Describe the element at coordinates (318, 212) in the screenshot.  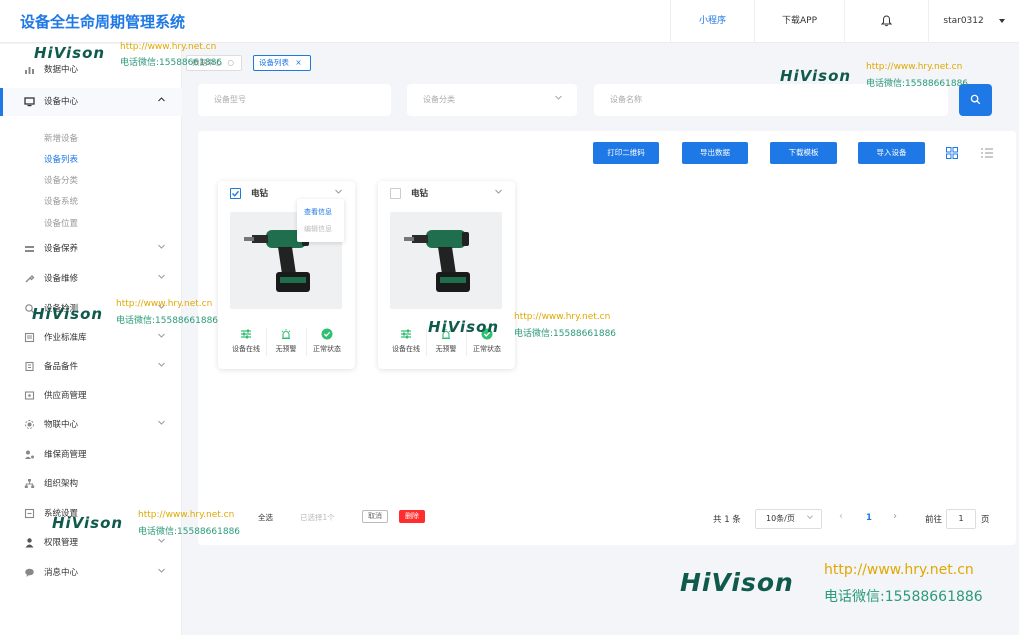
I see `view-info-menu-item: 查看信息` at that location.